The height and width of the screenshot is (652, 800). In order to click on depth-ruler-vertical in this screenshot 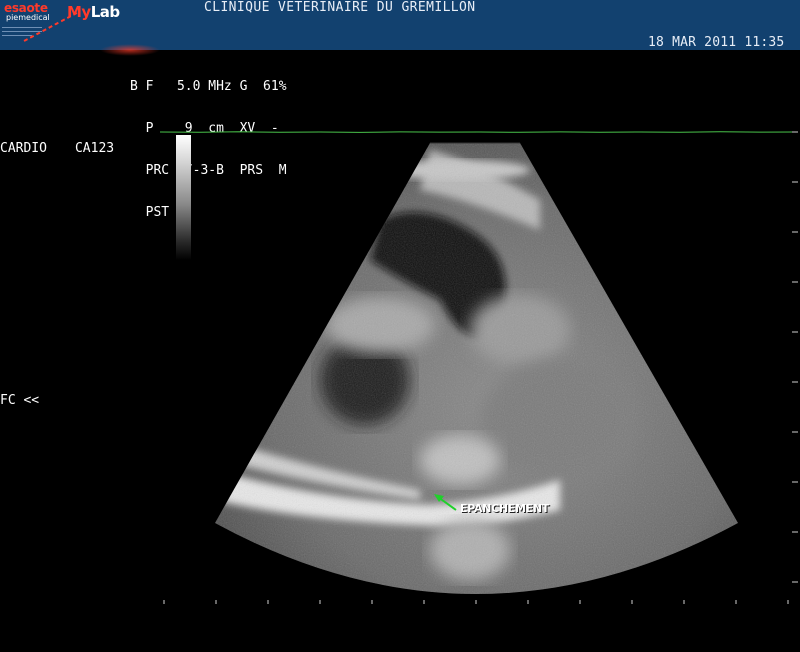, I will do `click(795, 357)`.